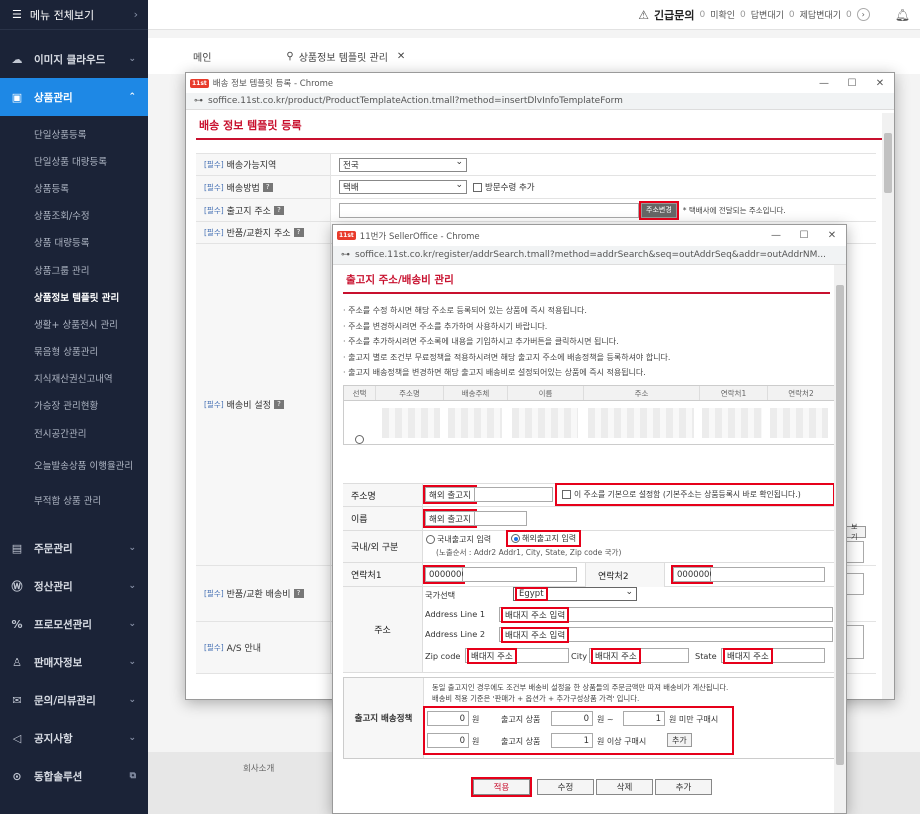  I want to click on submenu-item: 상품그룹 관리, so click(74, 269).